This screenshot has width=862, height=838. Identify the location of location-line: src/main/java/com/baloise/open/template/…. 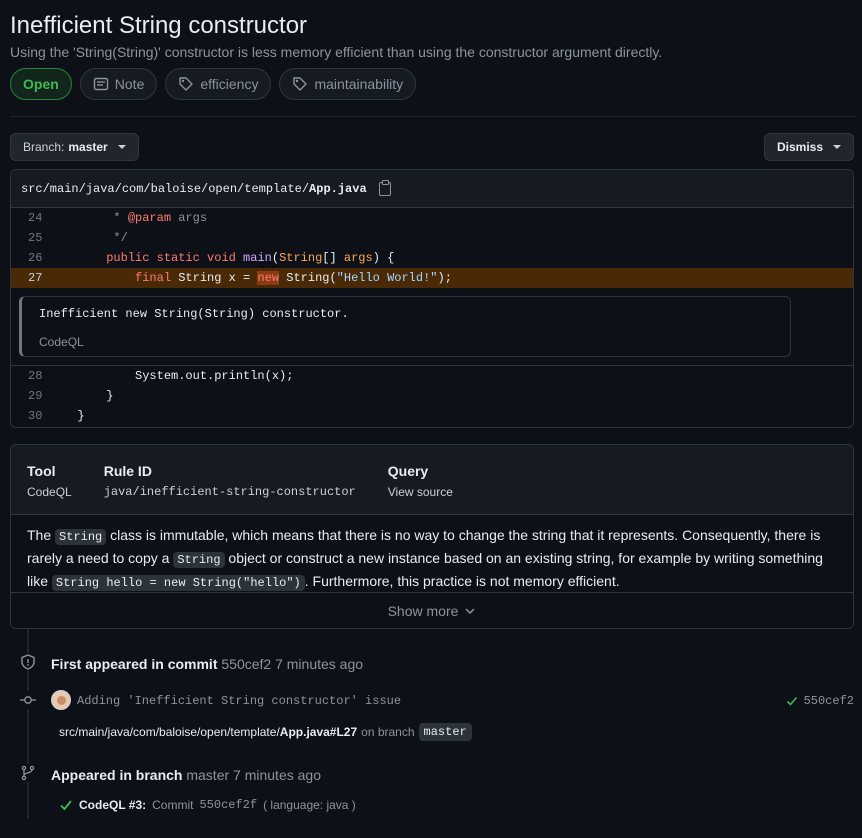
(265, 732).